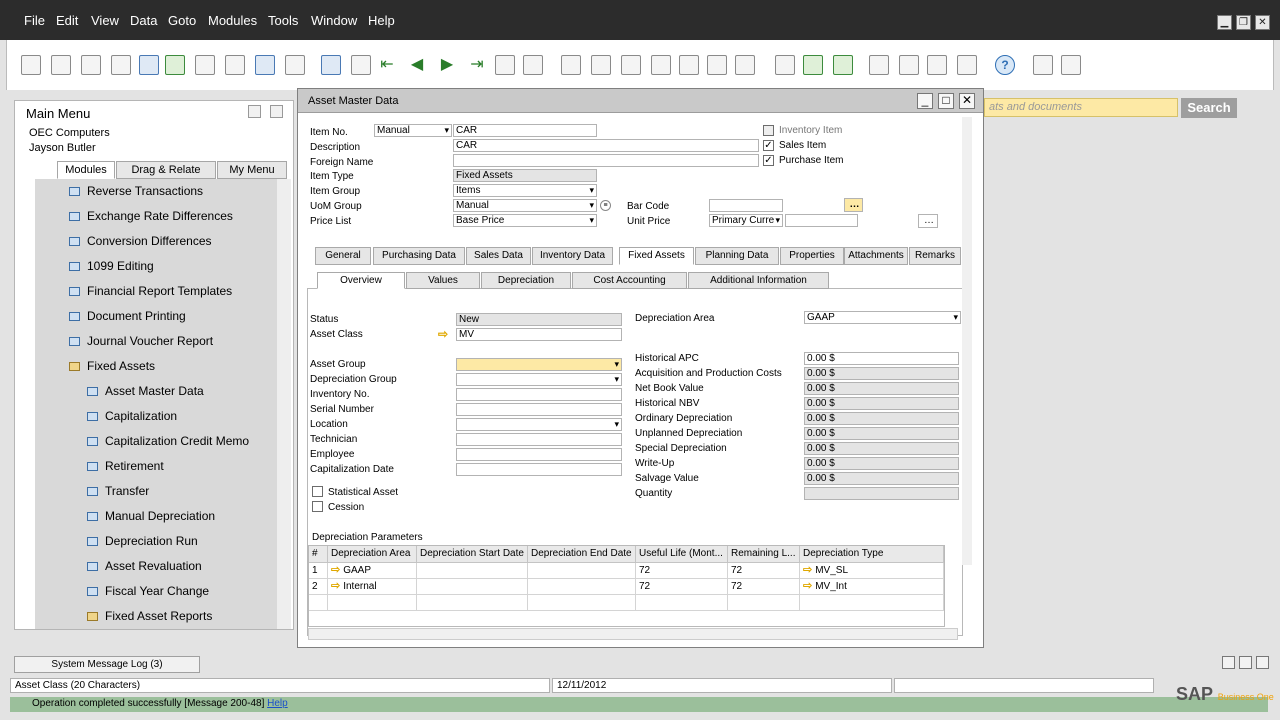  Describe the element at coordinates (156, 416) in the screenshot. I see `list-item: Capitalization` at that location.